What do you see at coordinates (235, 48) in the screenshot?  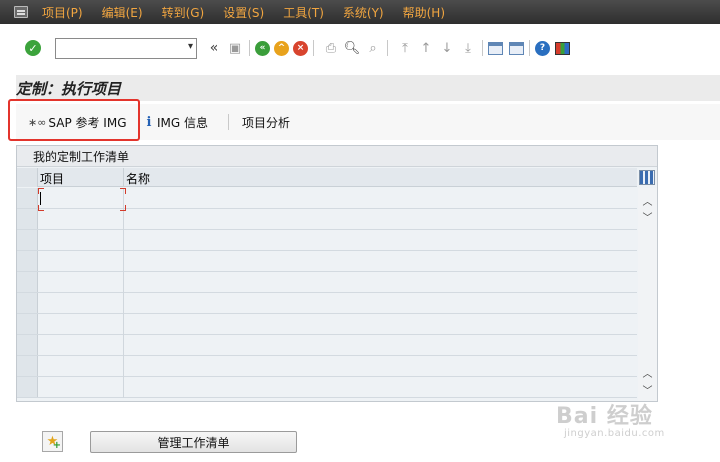 I see `save-icon: ▣` at bounding box center [235, 48].